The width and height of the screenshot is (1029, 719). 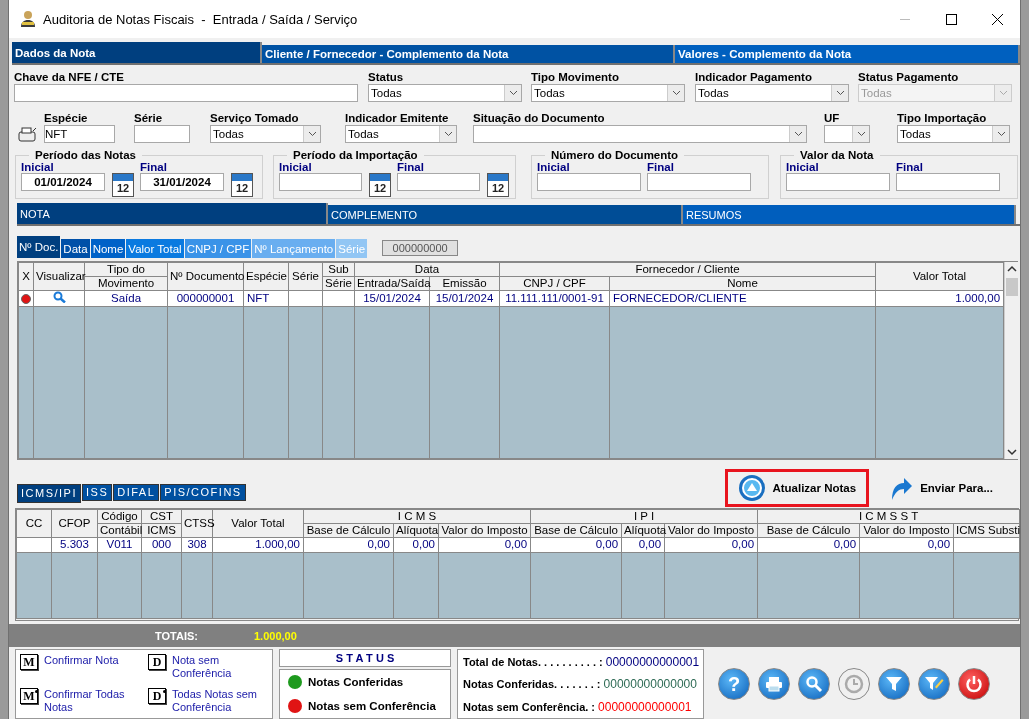 What do you see at coordinates (847, 54) in the screenshot?
I see `tab: Valores - Complemento da Nota` at bounding box center [847, 54].